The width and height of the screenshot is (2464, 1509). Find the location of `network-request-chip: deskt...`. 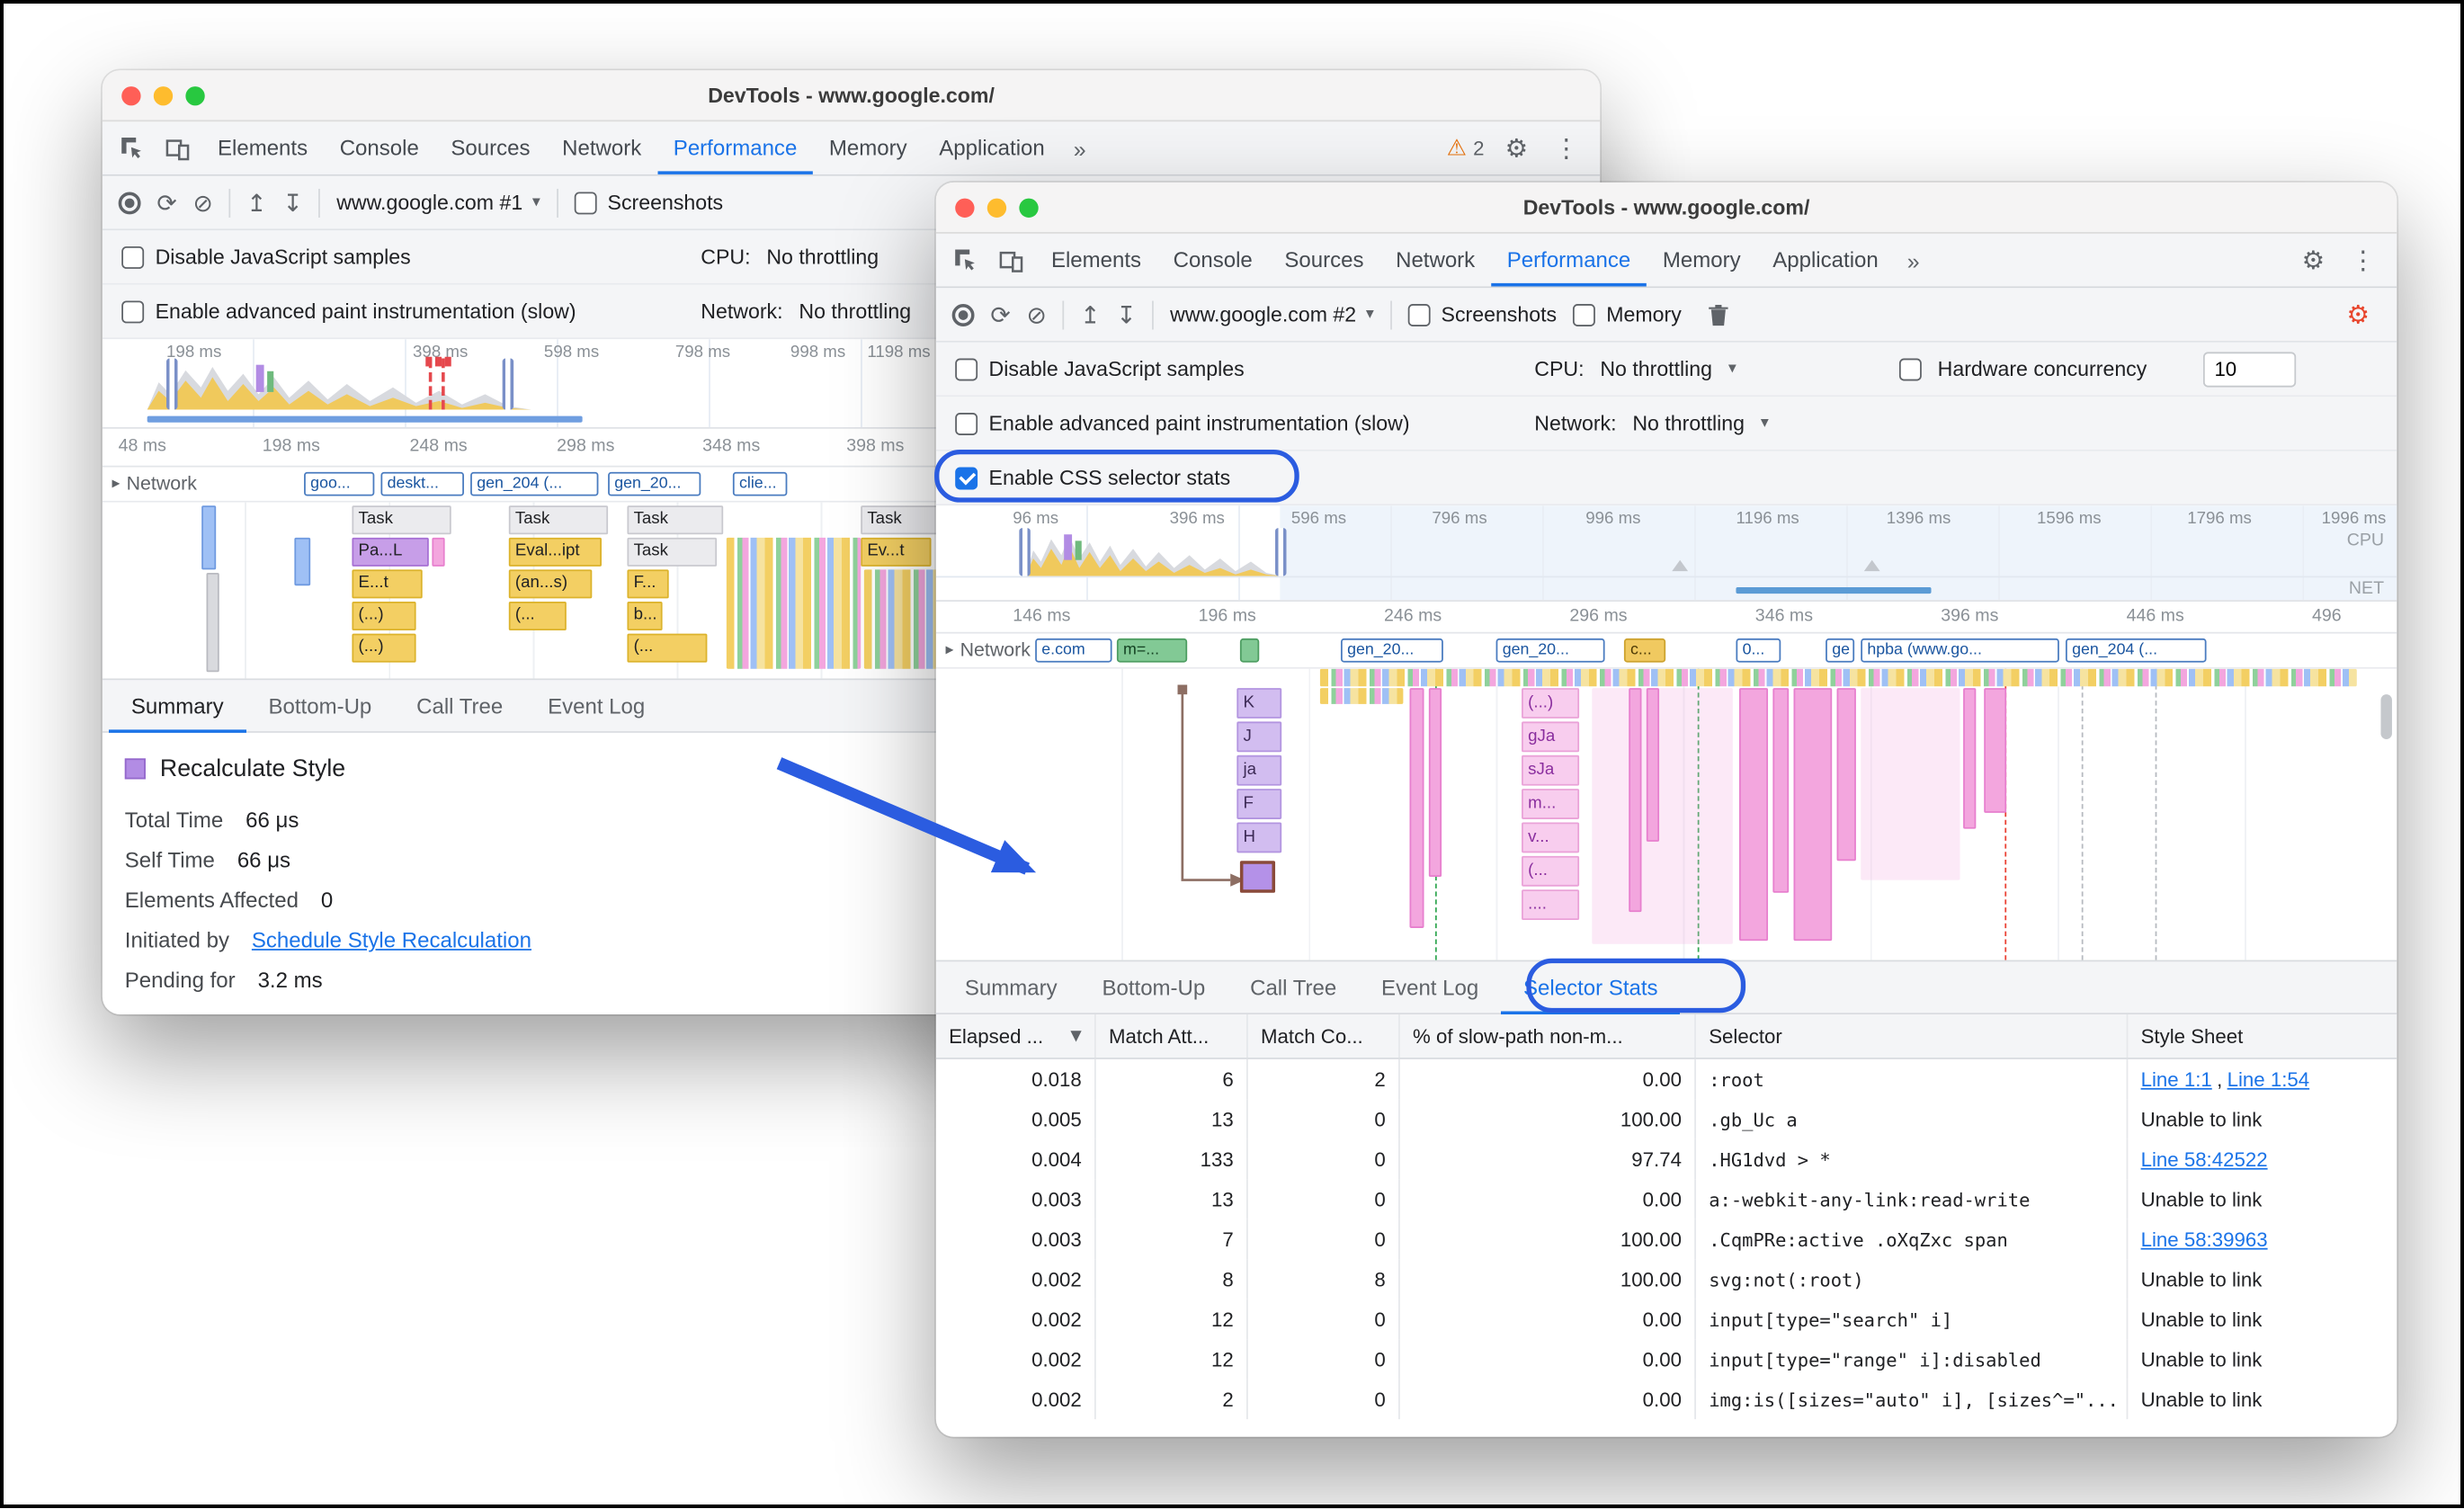

network-request-chip: deskt... is located at coordinates (422, 484).